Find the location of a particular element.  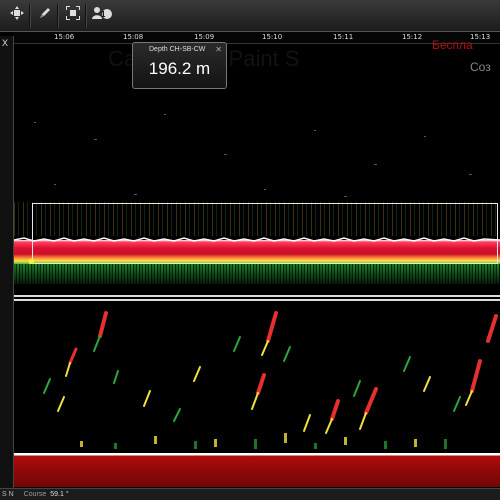

watermark-ad-red: Беспла is located at coordinates (452, 45).